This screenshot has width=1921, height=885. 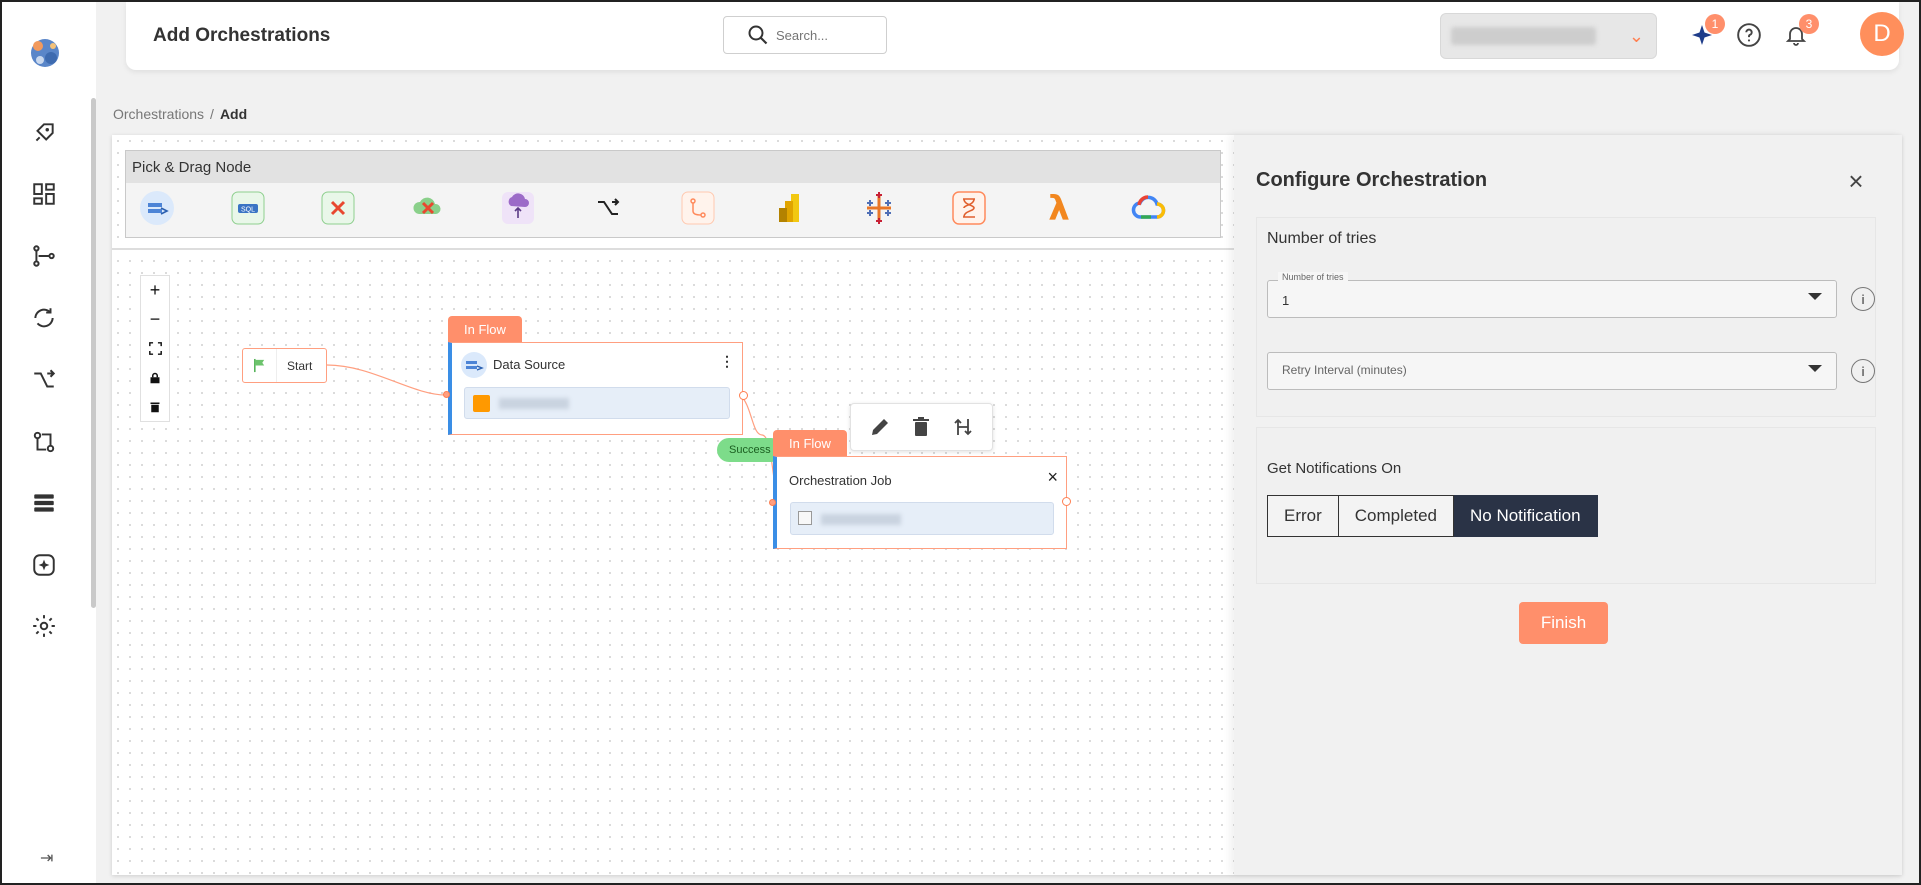 I want to click on node-close-icon: ×, so click(x=1052, y=477).